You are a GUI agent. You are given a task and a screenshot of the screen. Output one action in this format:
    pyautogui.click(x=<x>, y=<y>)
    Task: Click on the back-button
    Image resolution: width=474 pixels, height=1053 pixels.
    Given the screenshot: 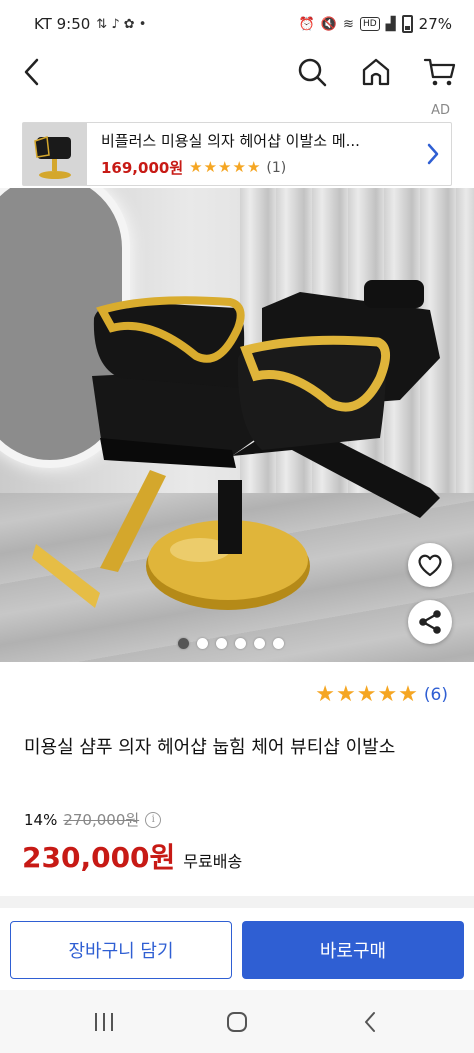 What is the action you would take?
    pyautogui.click(x=32, y=72)
    